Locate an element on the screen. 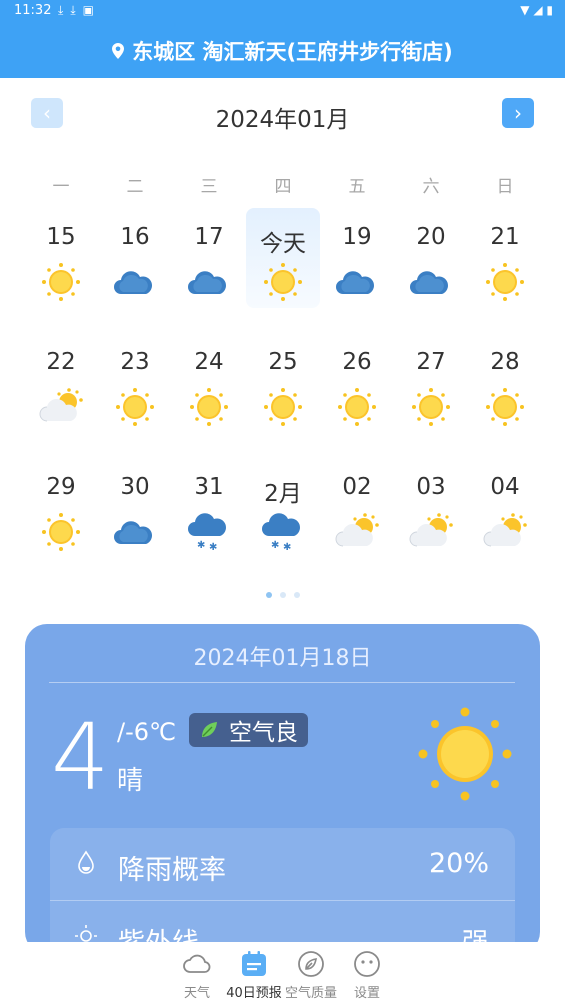 This screenshot has height=1004, width=565. weekday-label: 二 is located at coordinates (135, 187).